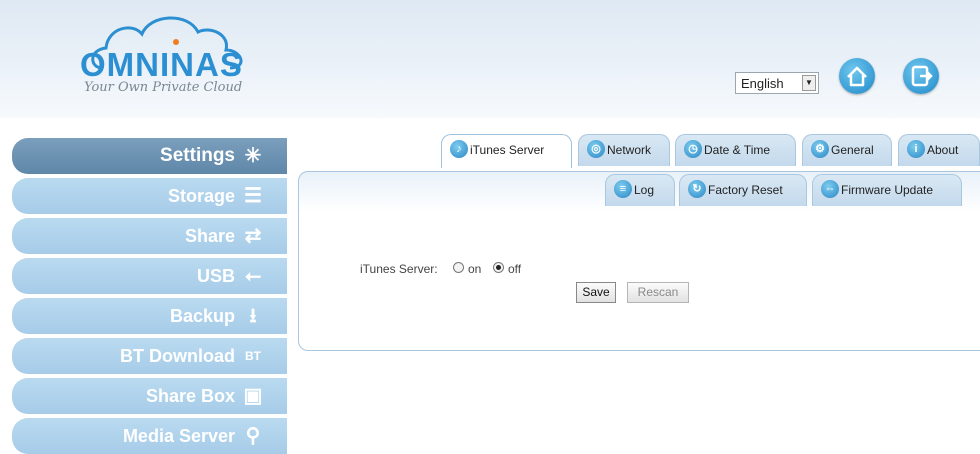  I want to click on share-box-icon: ▣, so click(253, 396).